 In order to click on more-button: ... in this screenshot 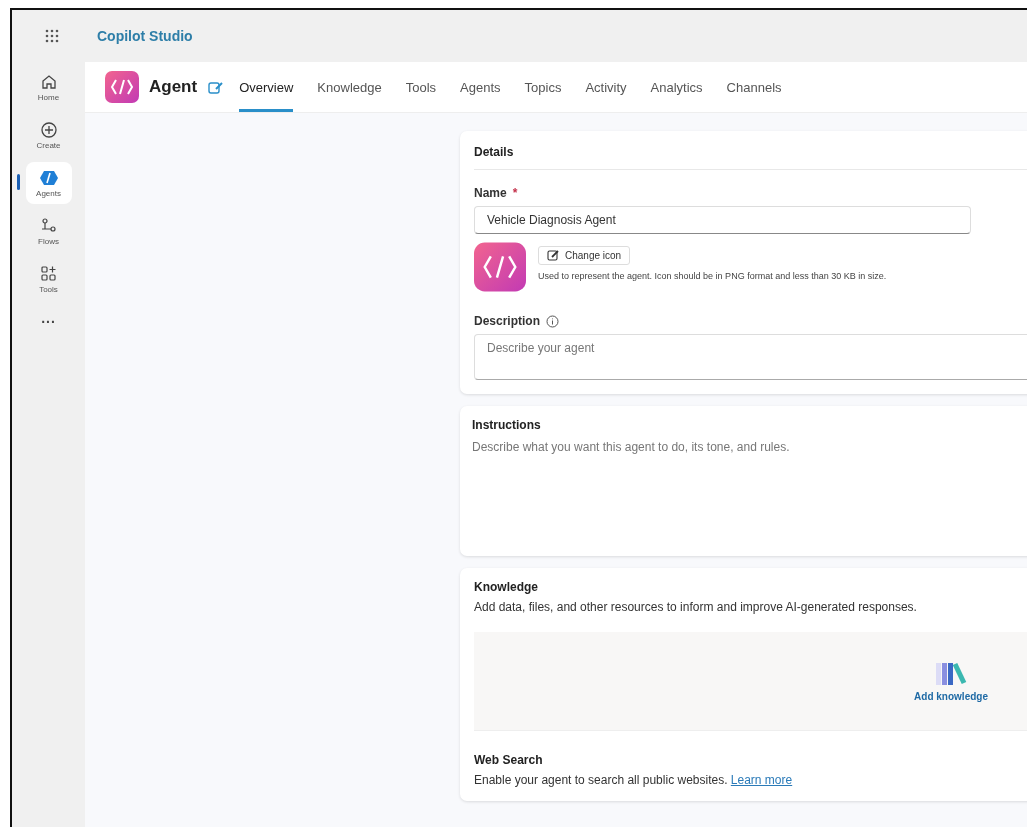, I will do `click(48, 318)`.